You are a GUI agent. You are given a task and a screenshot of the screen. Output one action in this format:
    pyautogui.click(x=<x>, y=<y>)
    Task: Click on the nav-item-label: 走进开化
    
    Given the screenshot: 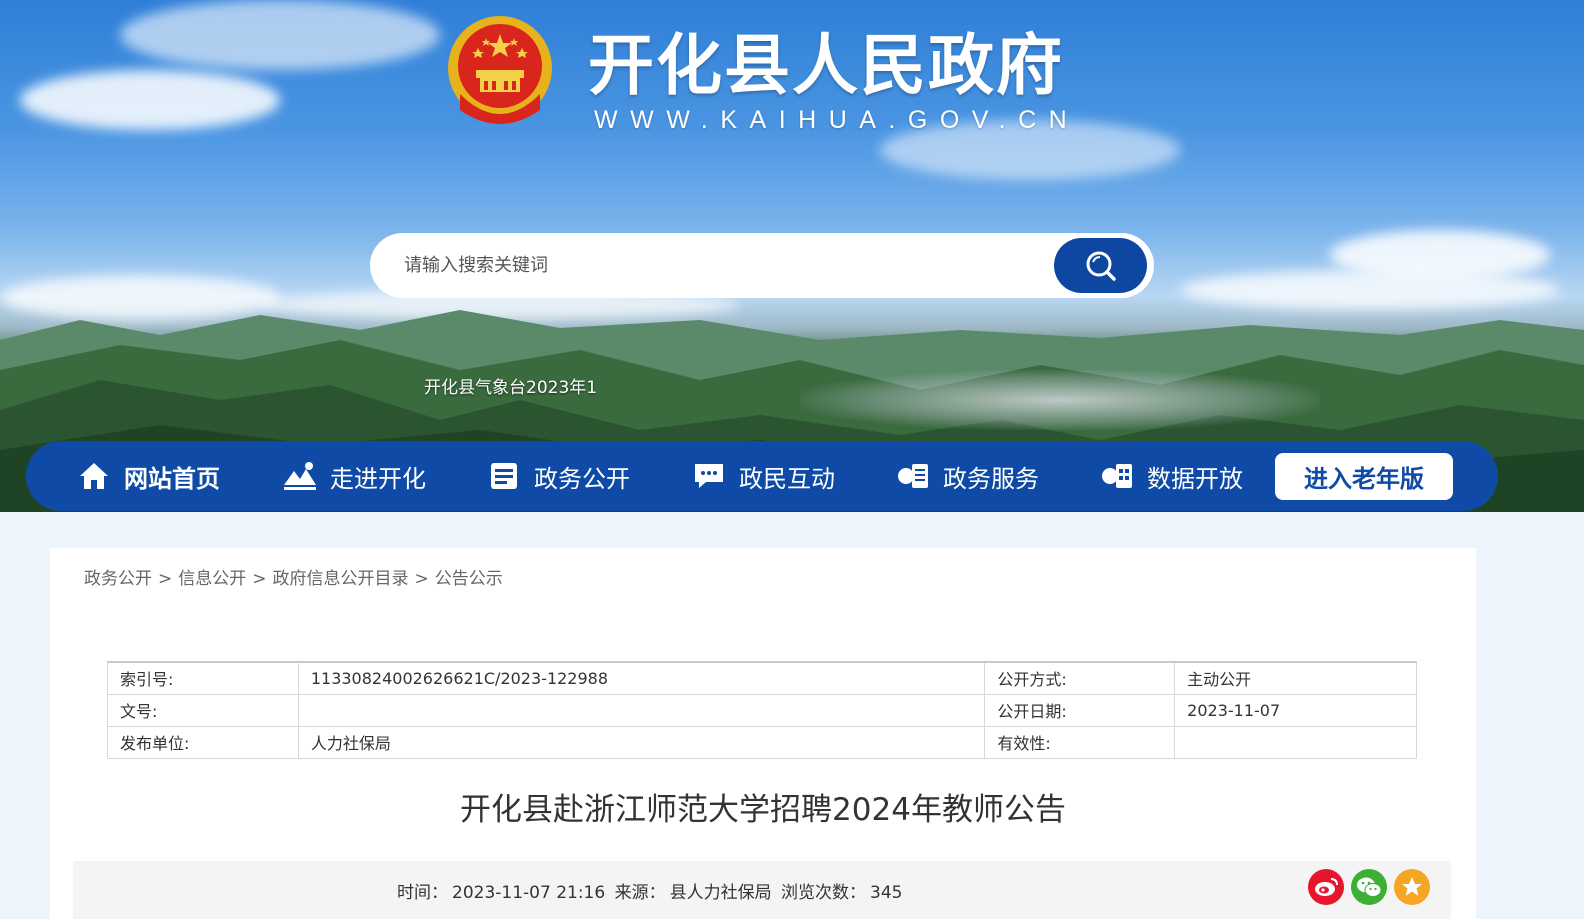 What is the action you would take?
    pyautogui.click(x=378, y=478)
    